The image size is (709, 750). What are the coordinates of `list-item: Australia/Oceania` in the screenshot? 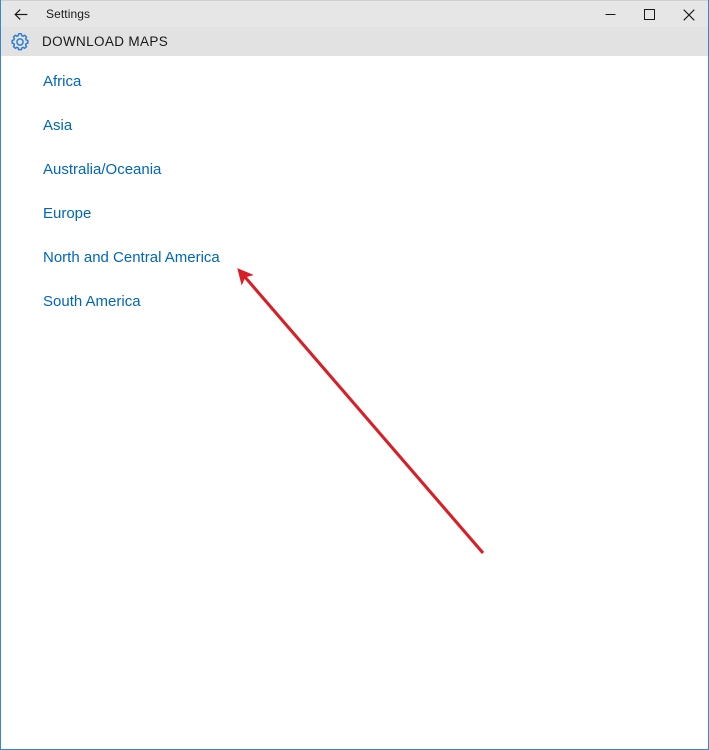 It's located at (131, 182).